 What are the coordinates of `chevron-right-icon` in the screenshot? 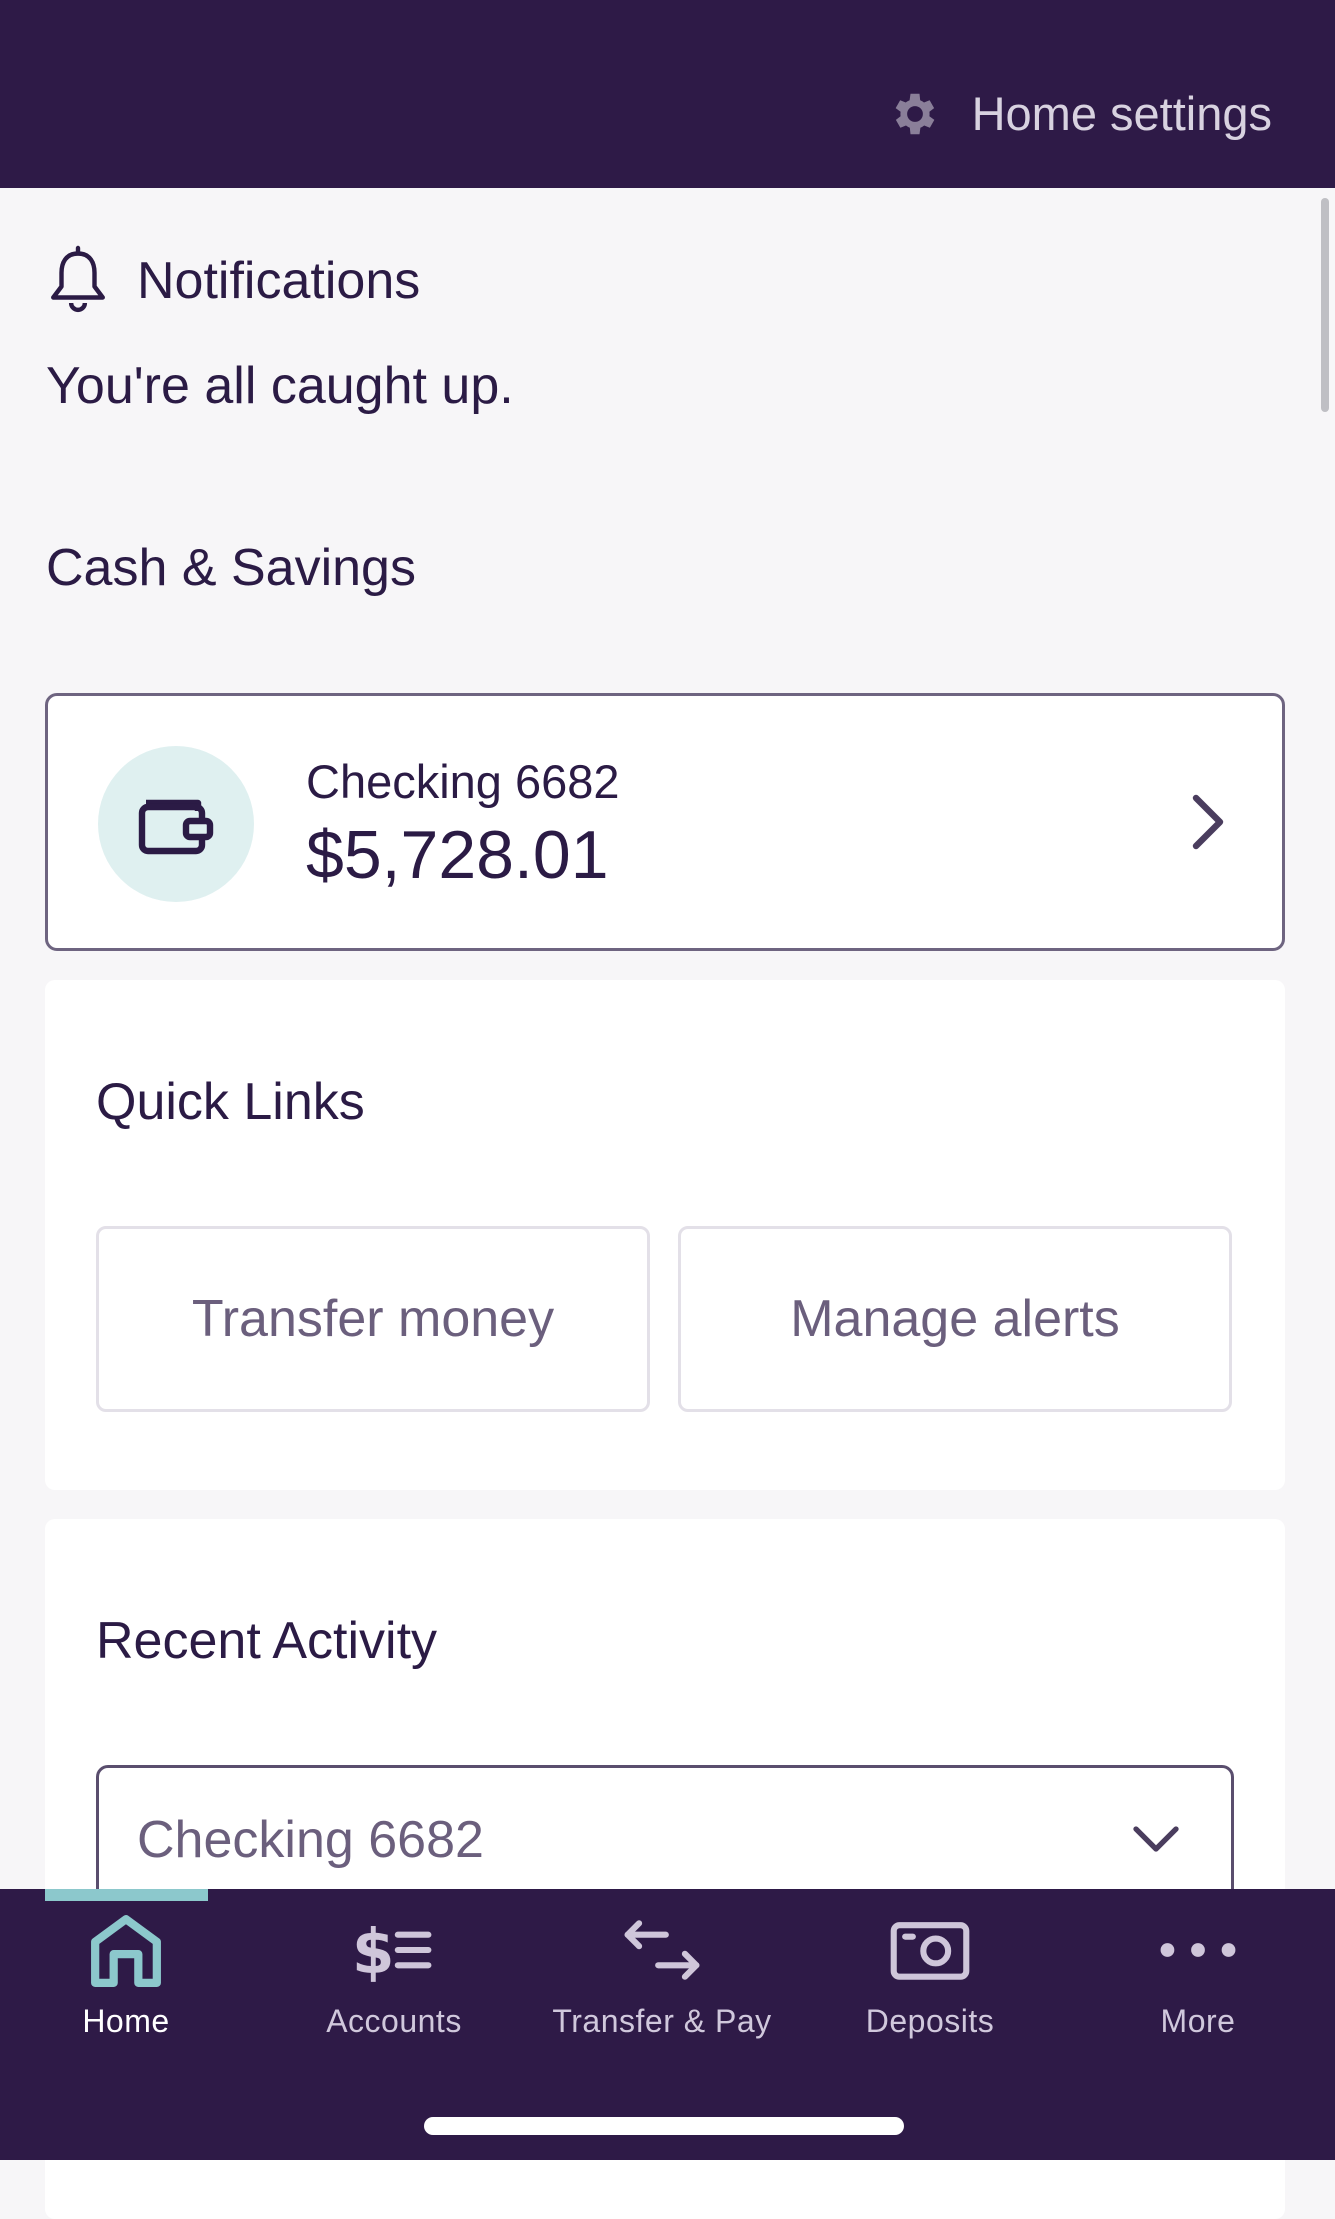 It's located at (1208, 822).